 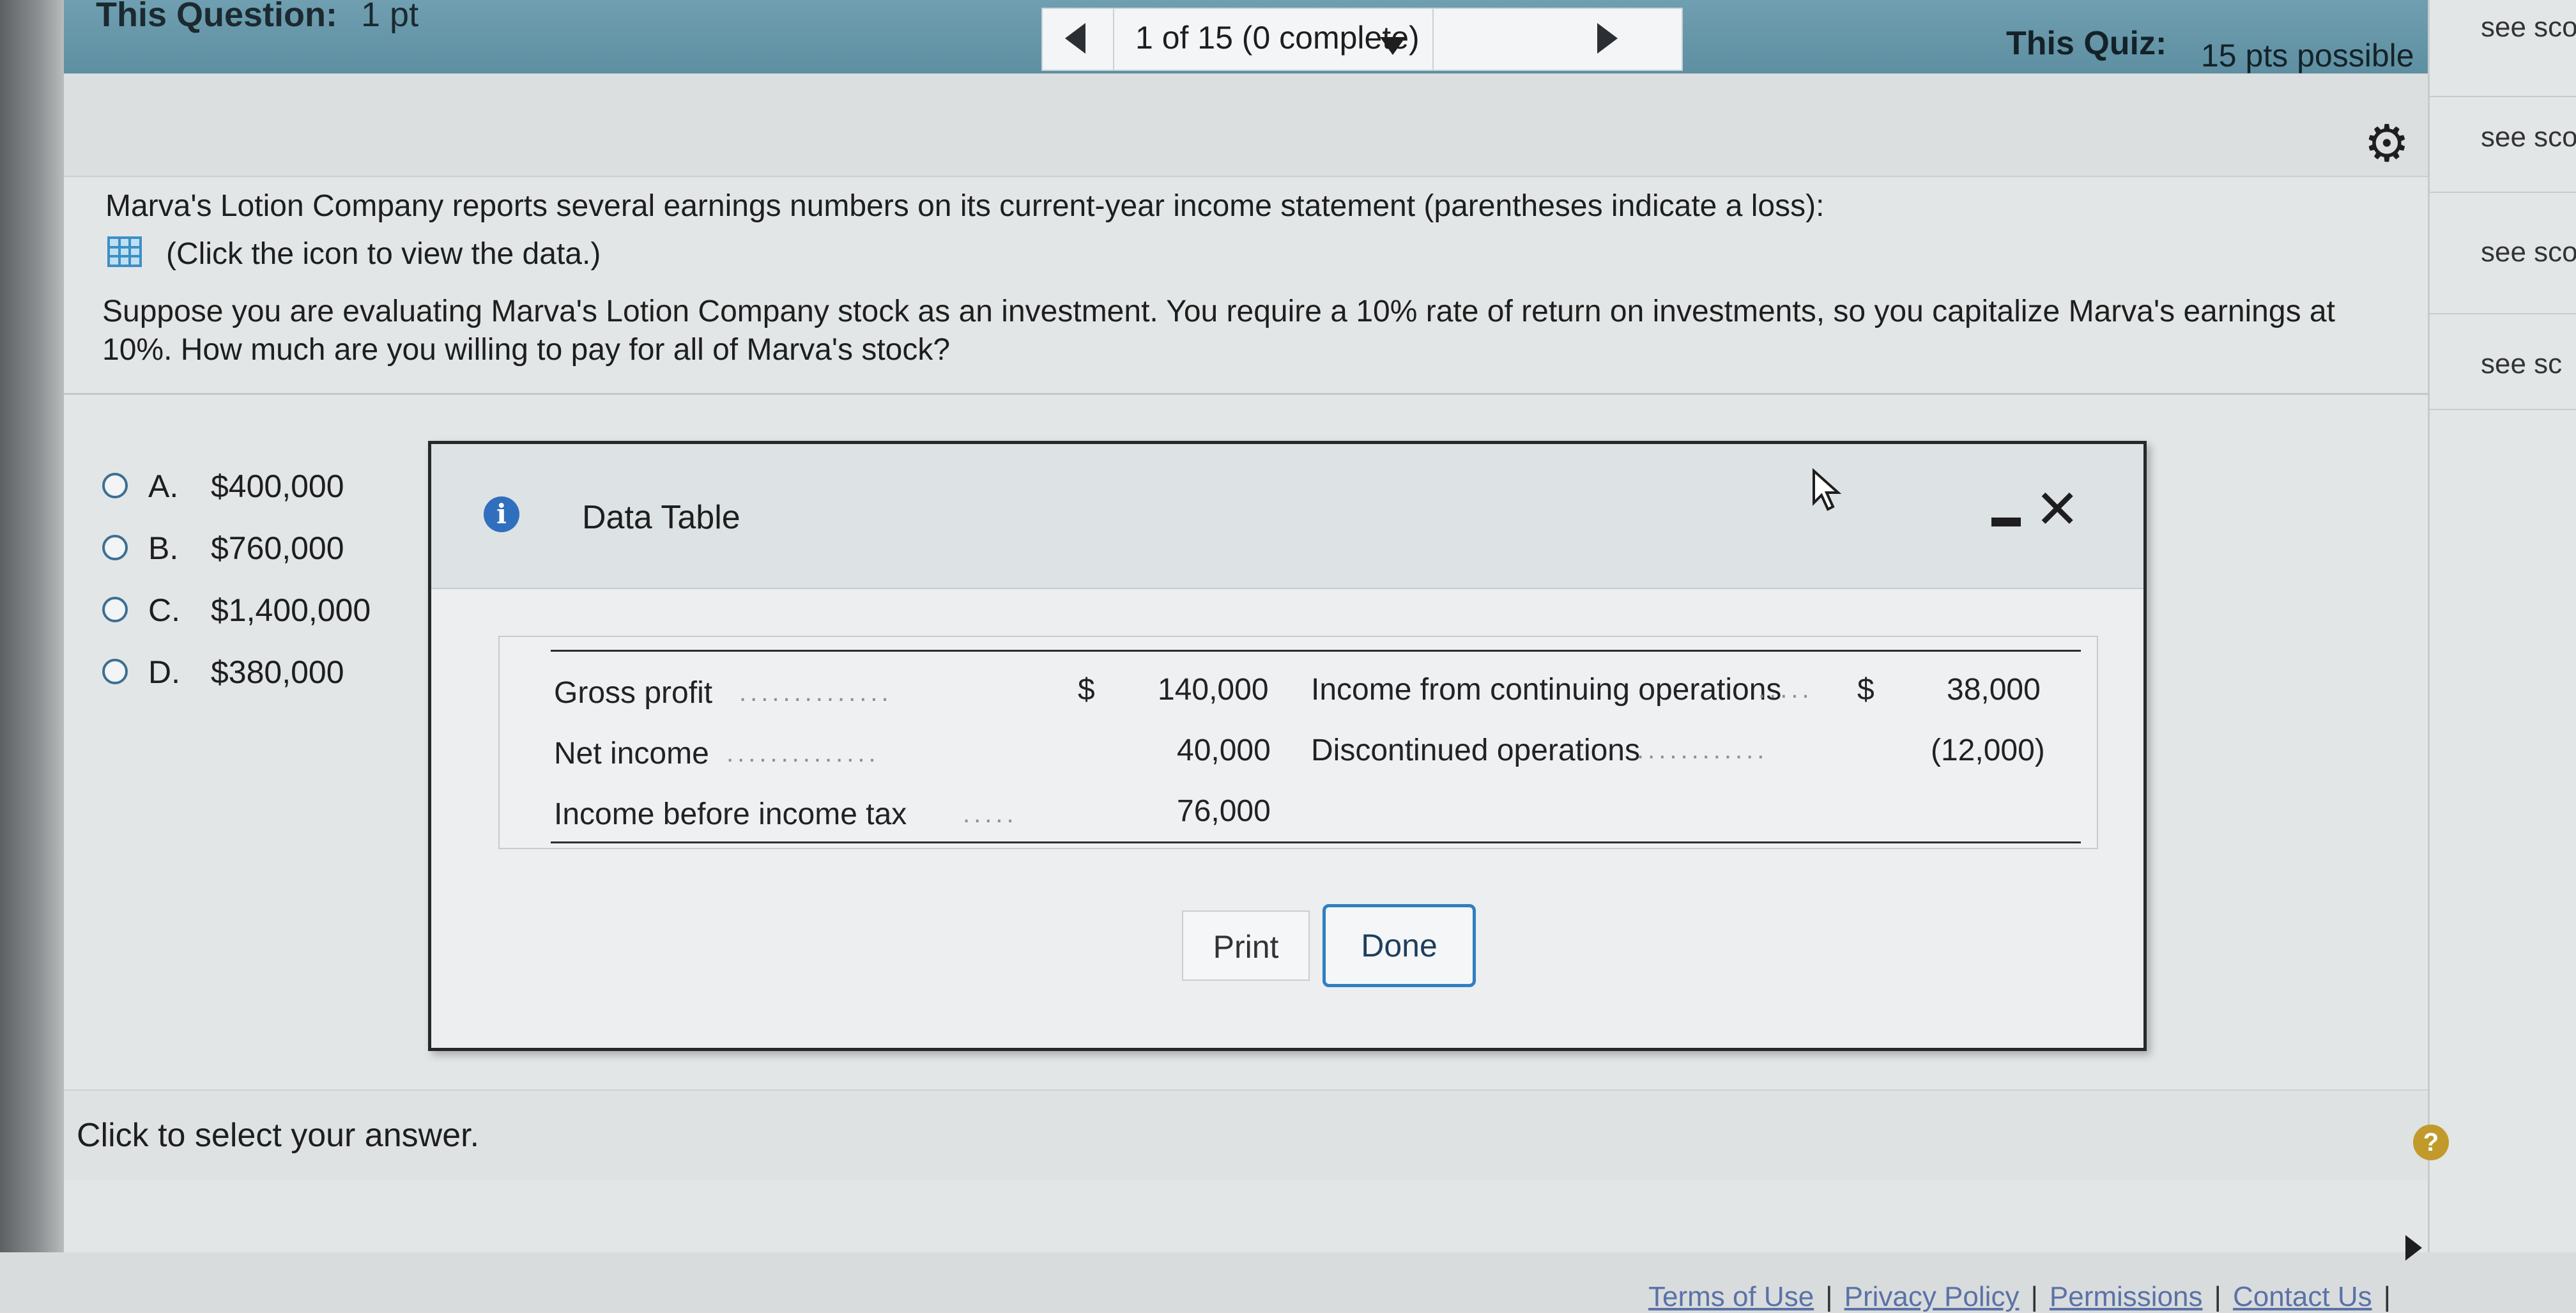 I want to click on minimize-button, so click(x=2006, y=521).